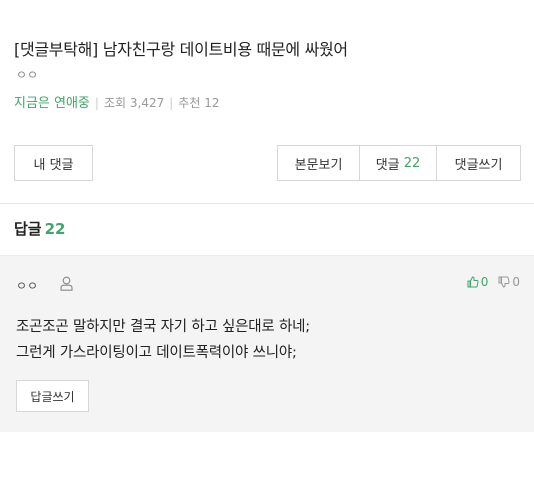 The width and height of the screenshot is (534, 480). I want to click on replies-label: 답글, so click(28, 229).